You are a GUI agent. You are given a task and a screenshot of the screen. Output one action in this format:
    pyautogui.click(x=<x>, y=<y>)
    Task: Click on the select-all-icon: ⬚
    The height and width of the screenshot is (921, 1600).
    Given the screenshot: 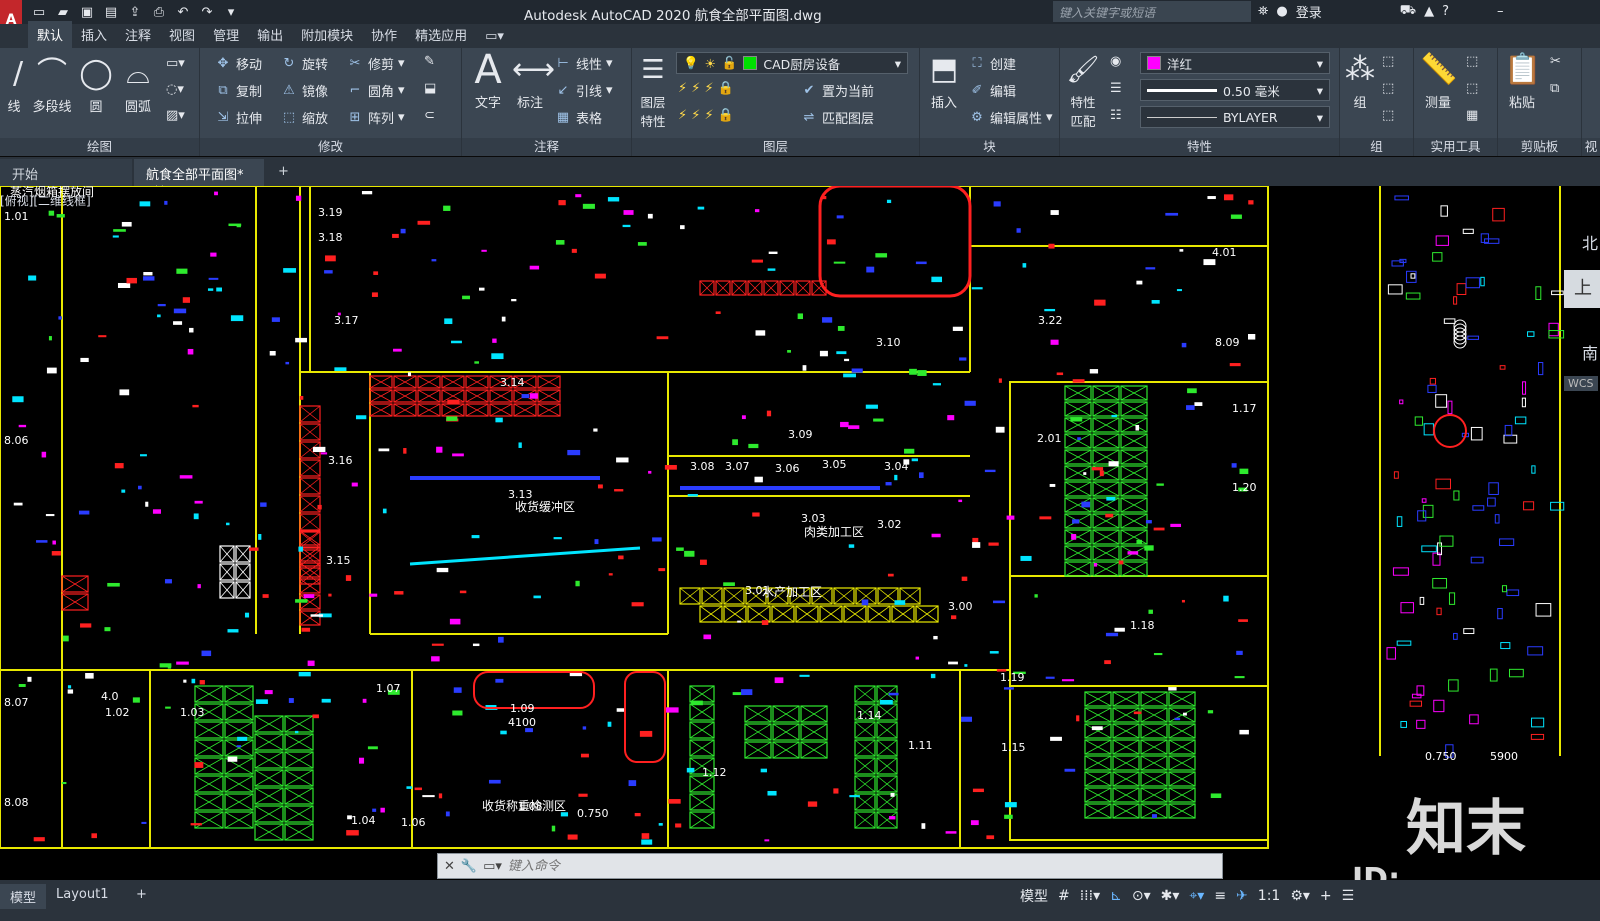 What is the action you would take?
    pyautogui.click(x=1472, y=88)
    